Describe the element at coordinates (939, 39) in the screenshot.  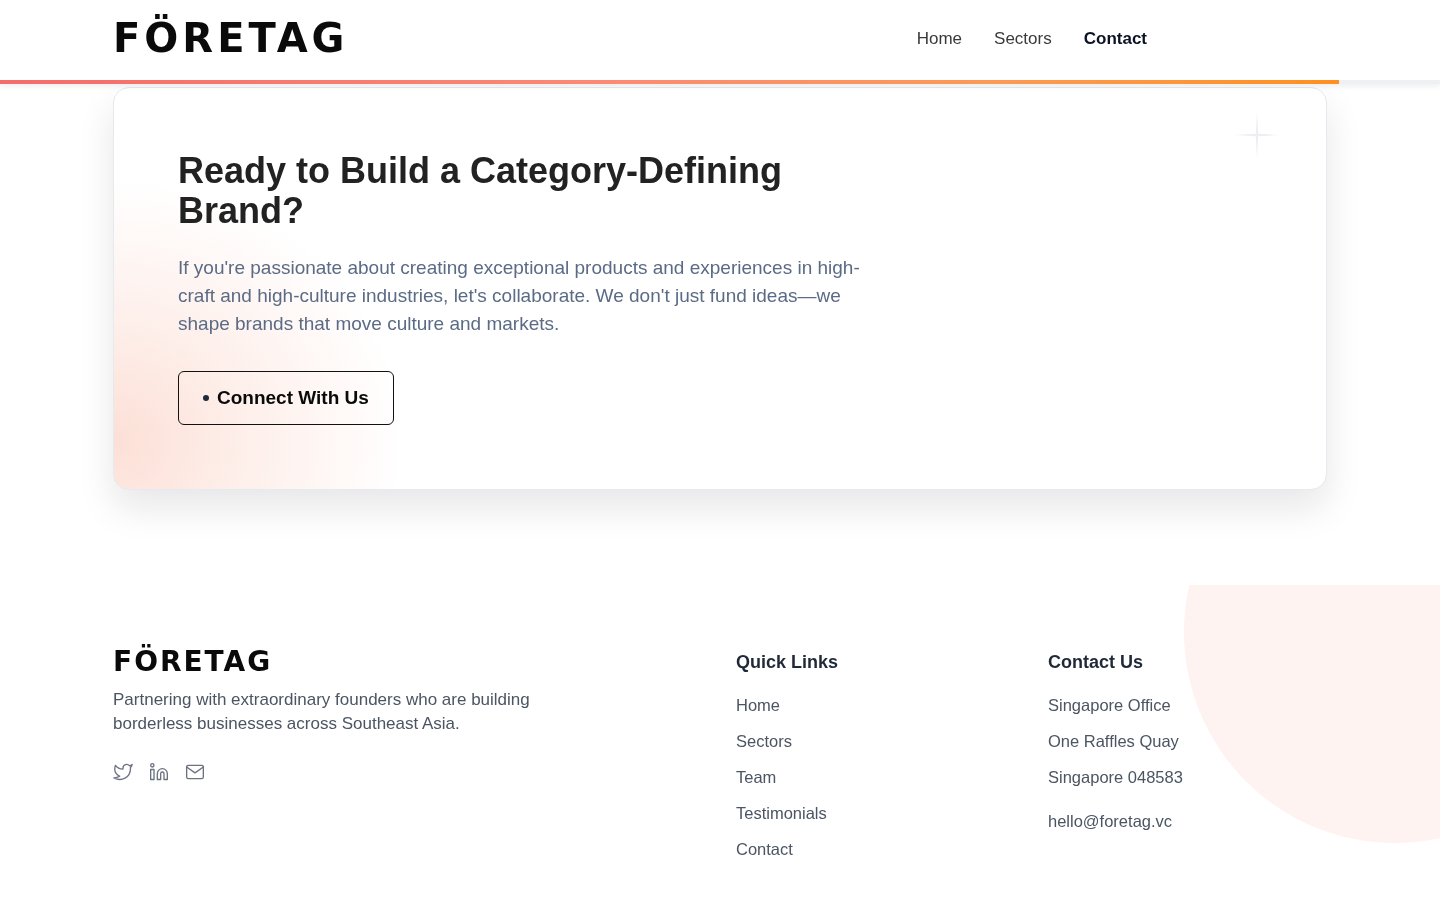
I see `nav-link: Home` at that location.